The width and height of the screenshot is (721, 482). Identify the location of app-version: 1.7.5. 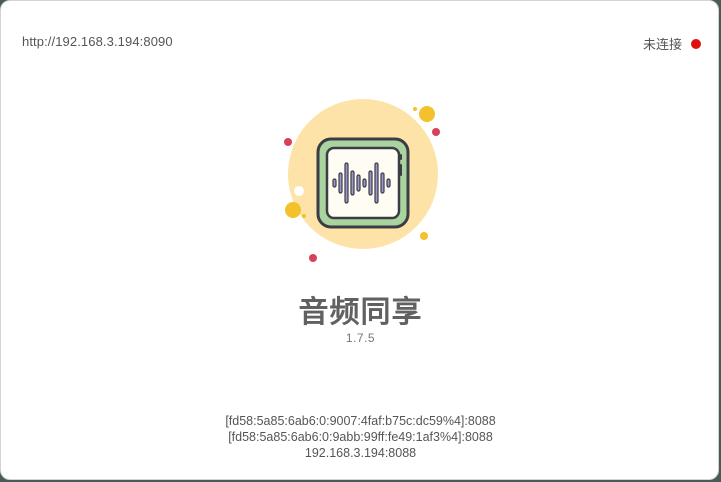
(360, 338).